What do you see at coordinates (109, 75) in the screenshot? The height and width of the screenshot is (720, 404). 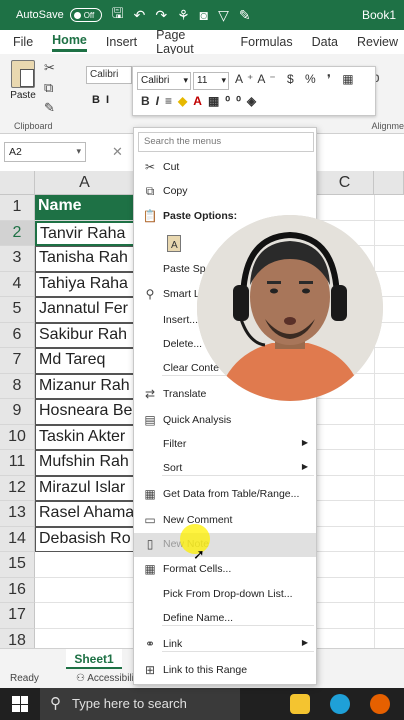 I see `ribbon-font-box: Calibri` at bounding box center [109, 75].